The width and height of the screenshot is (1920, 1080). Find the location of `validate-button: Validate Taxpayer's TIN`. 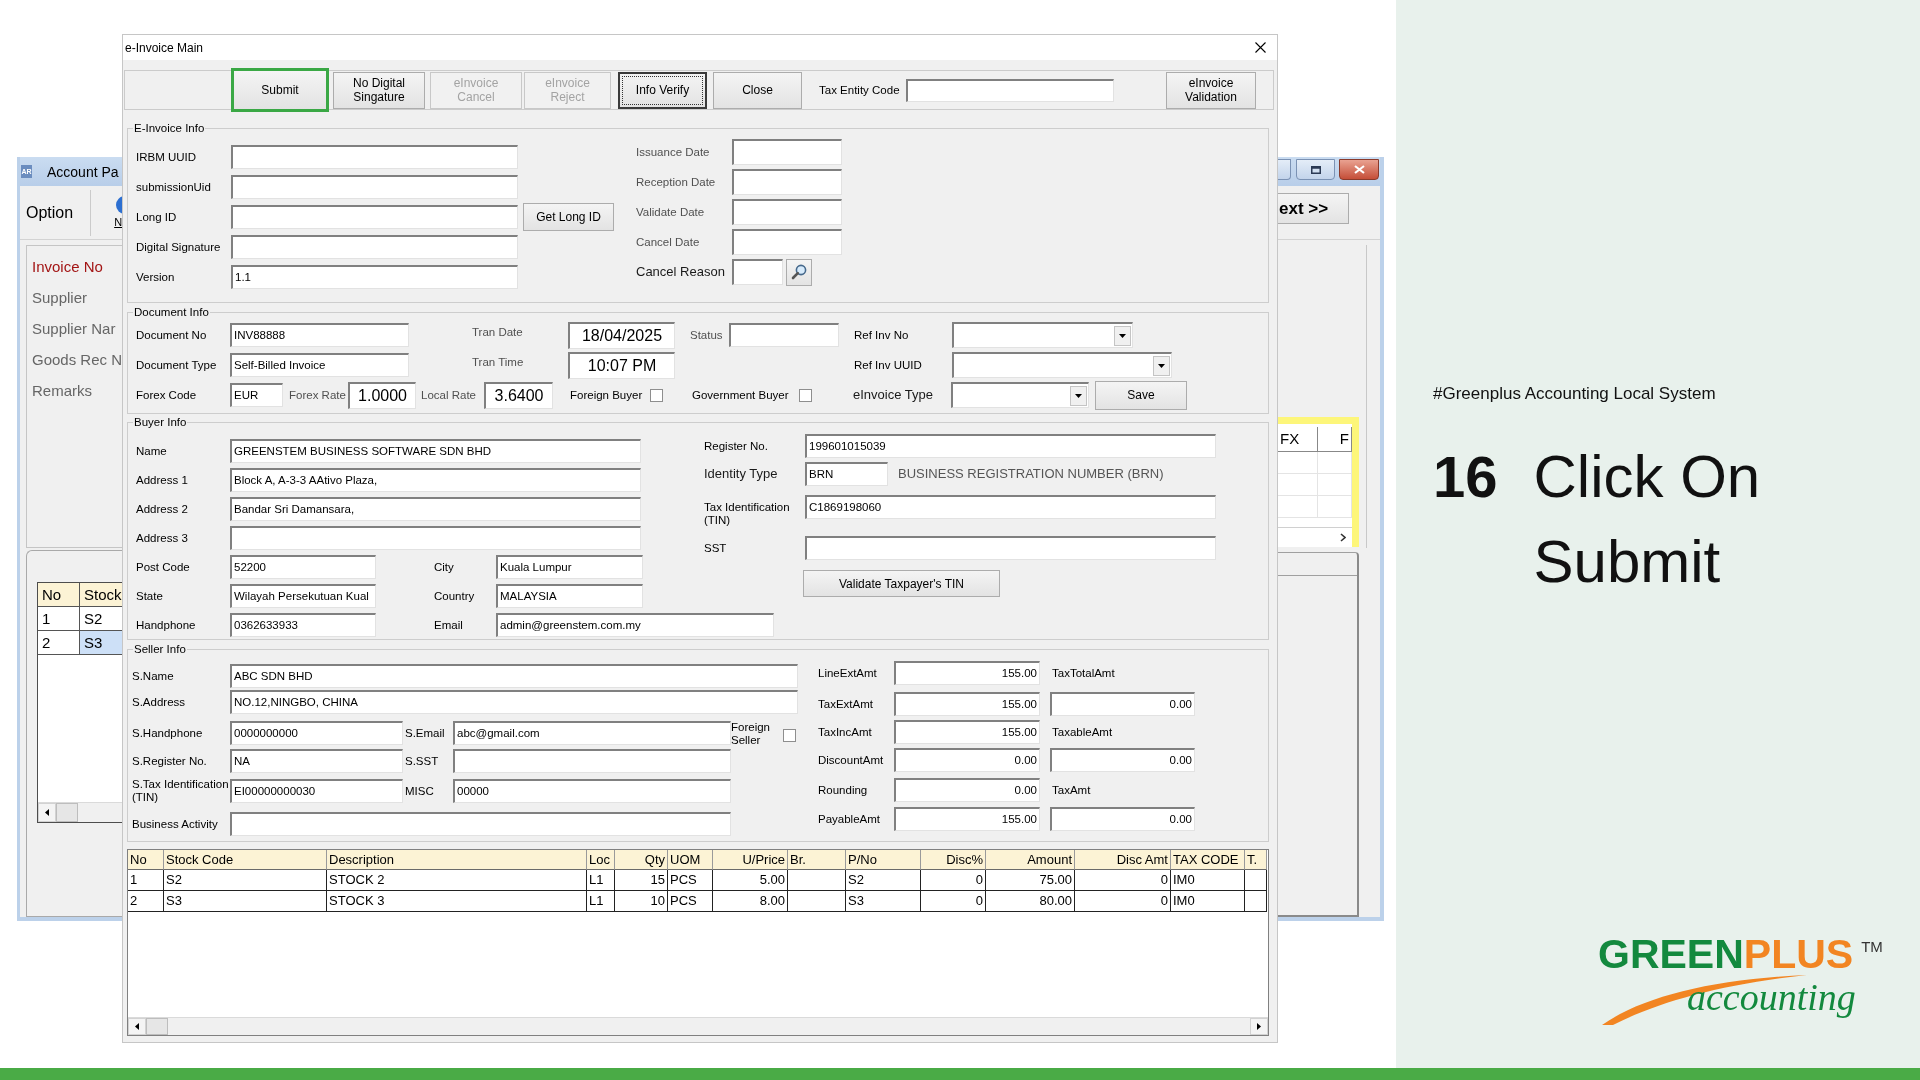

validate-button: Validate Taxpayer's TIN is located at coordinates (901, 583).